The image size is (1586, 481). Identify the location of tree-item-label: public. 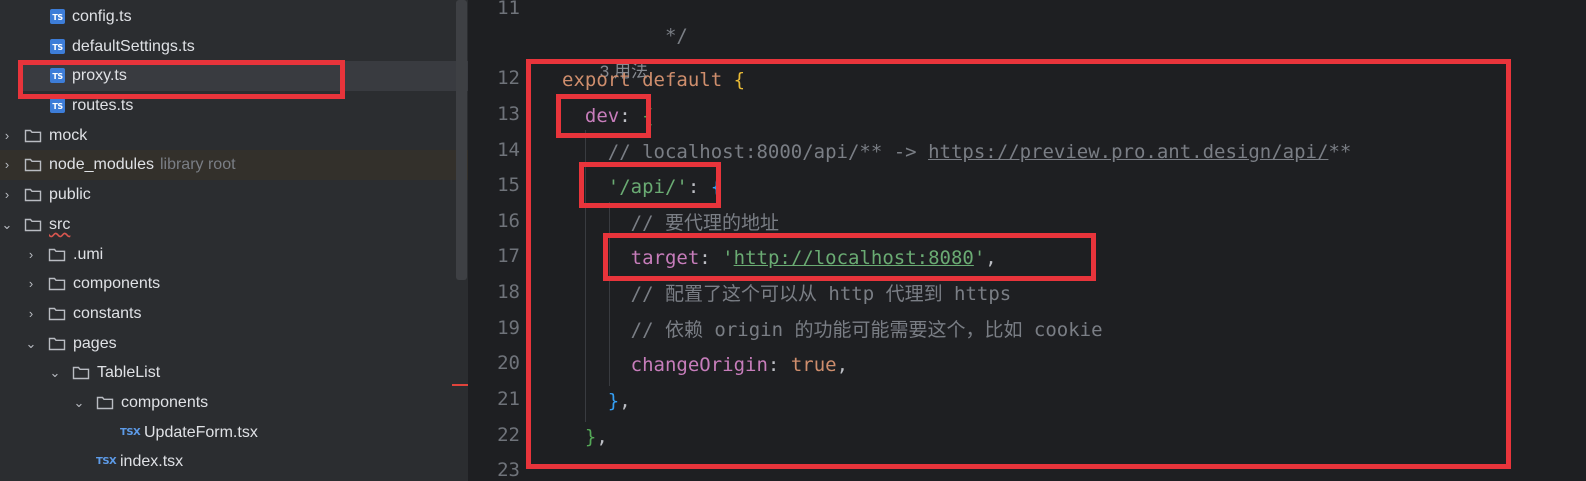
(70, 194).